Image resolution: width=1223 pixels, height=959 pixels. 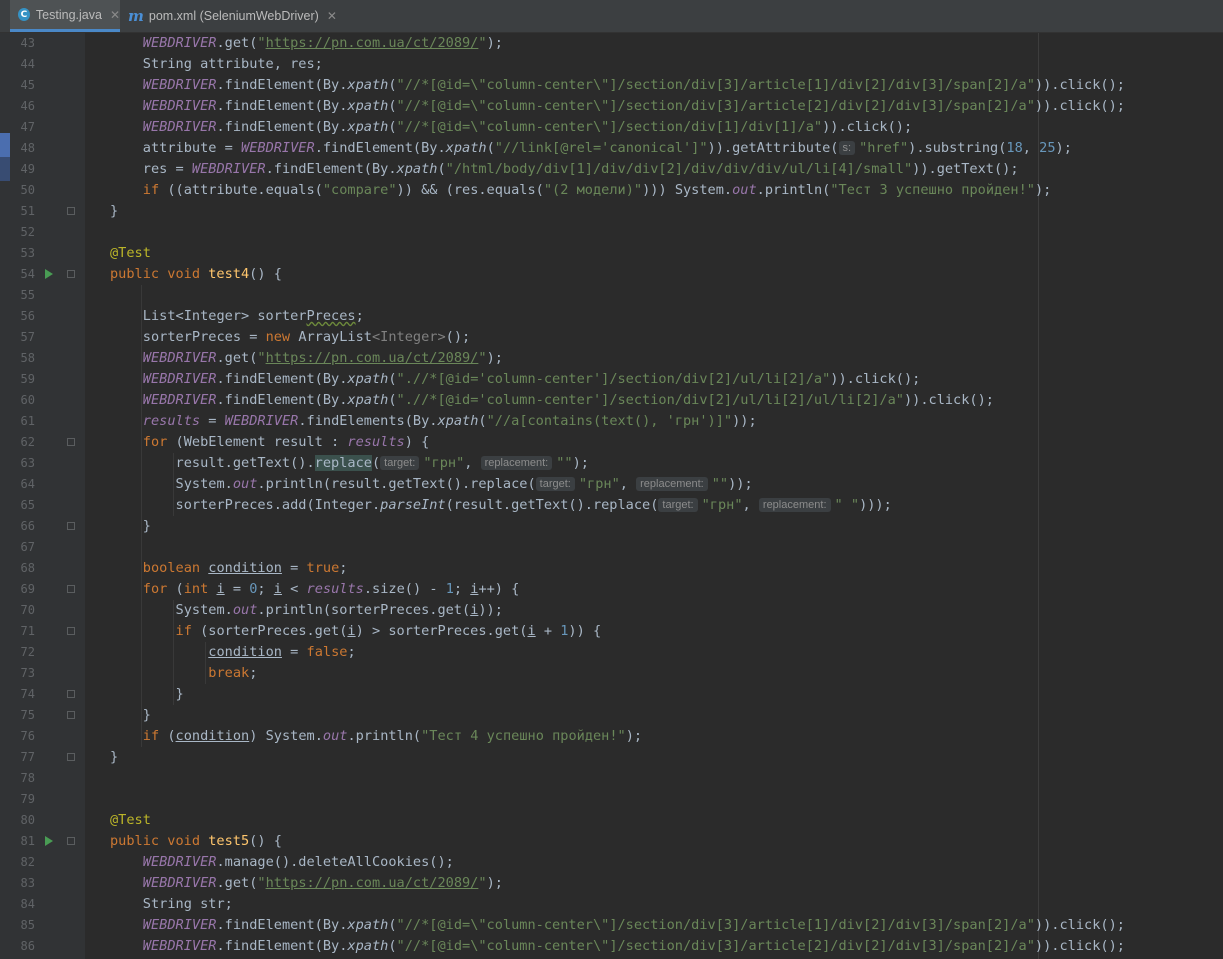 I want to click on gutter-row: 62, so click(x=42, y=442).